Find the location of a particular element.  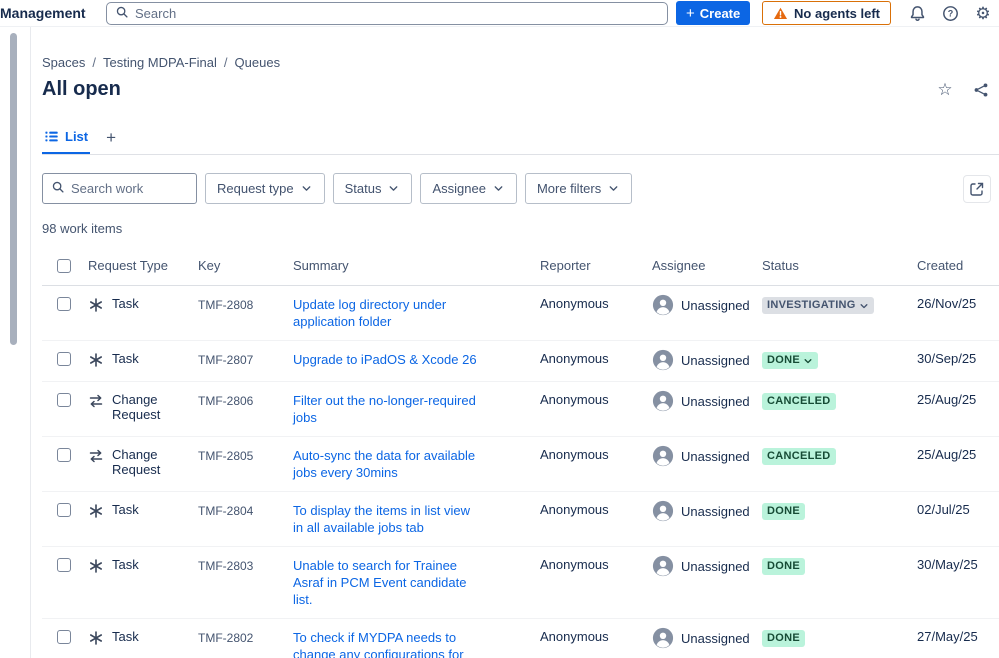

list-view-icon is located at coordinates (51, 136).